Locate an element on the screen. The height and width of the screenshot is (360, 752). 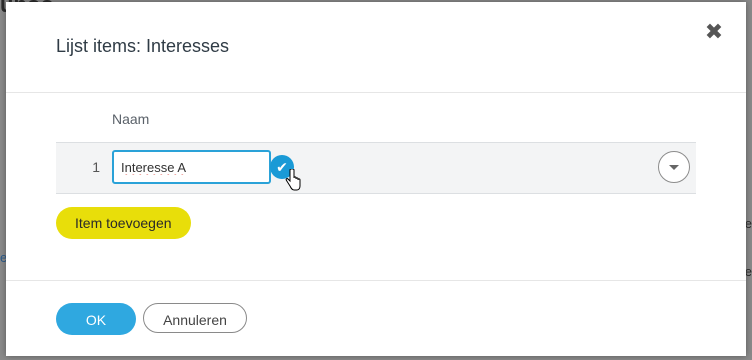
add-item-button: Item toevoegen is located at coordinates (123, 223).